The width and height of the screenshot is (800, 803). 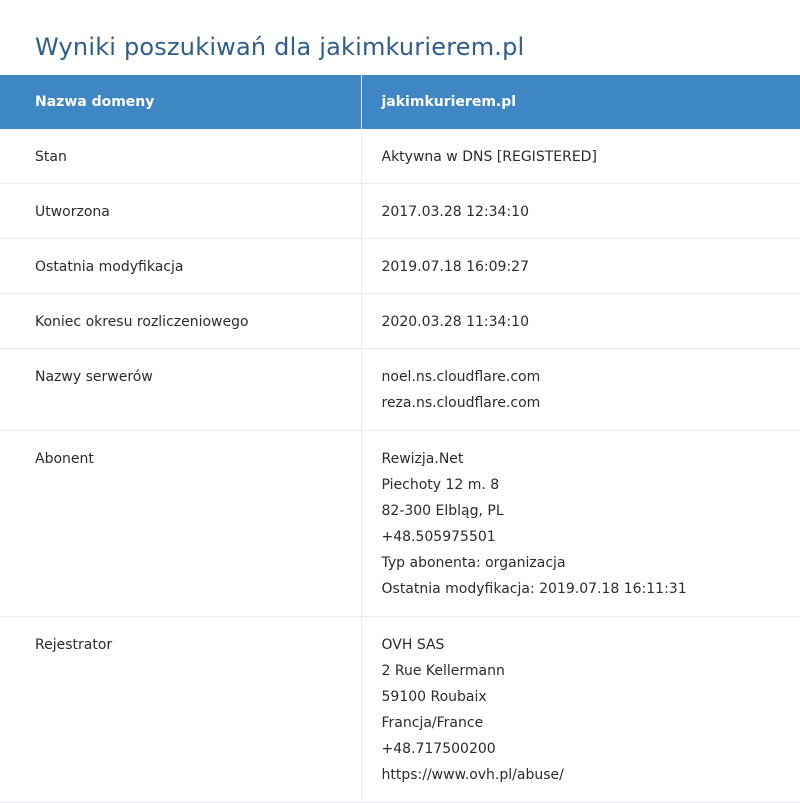 What do you see at coordinates (591, 403) in the screenshot?
I see `value-line: reza.ns.cloudflare.com` at bounding box center [591, 403].